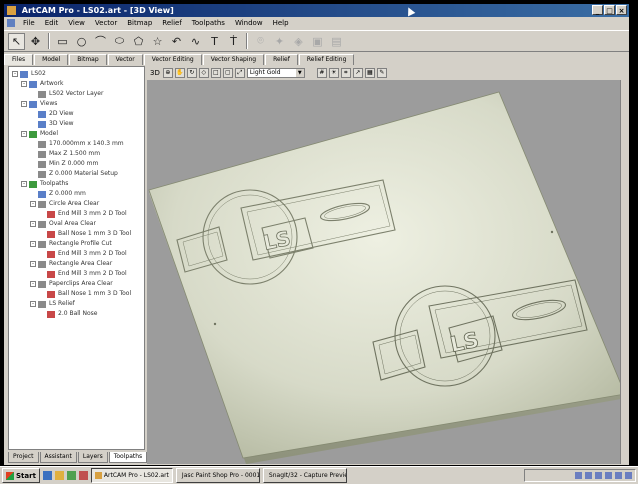 Image resolution: width=638 pixels, height=484 pixels. What do you see at coordinates (227, 73) in the screenshot?
I see `front-view-icon: ▢` at bounding box center [227, 73].